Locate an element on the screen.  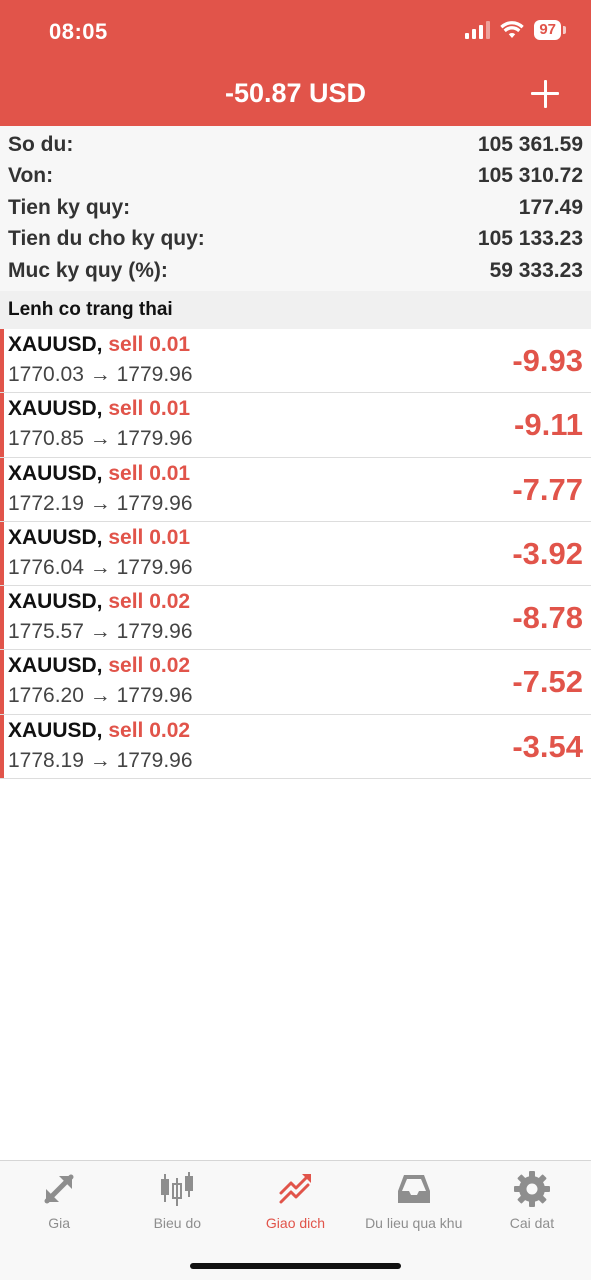
position-profit: -9.11 is located at coordinates (548, 425).